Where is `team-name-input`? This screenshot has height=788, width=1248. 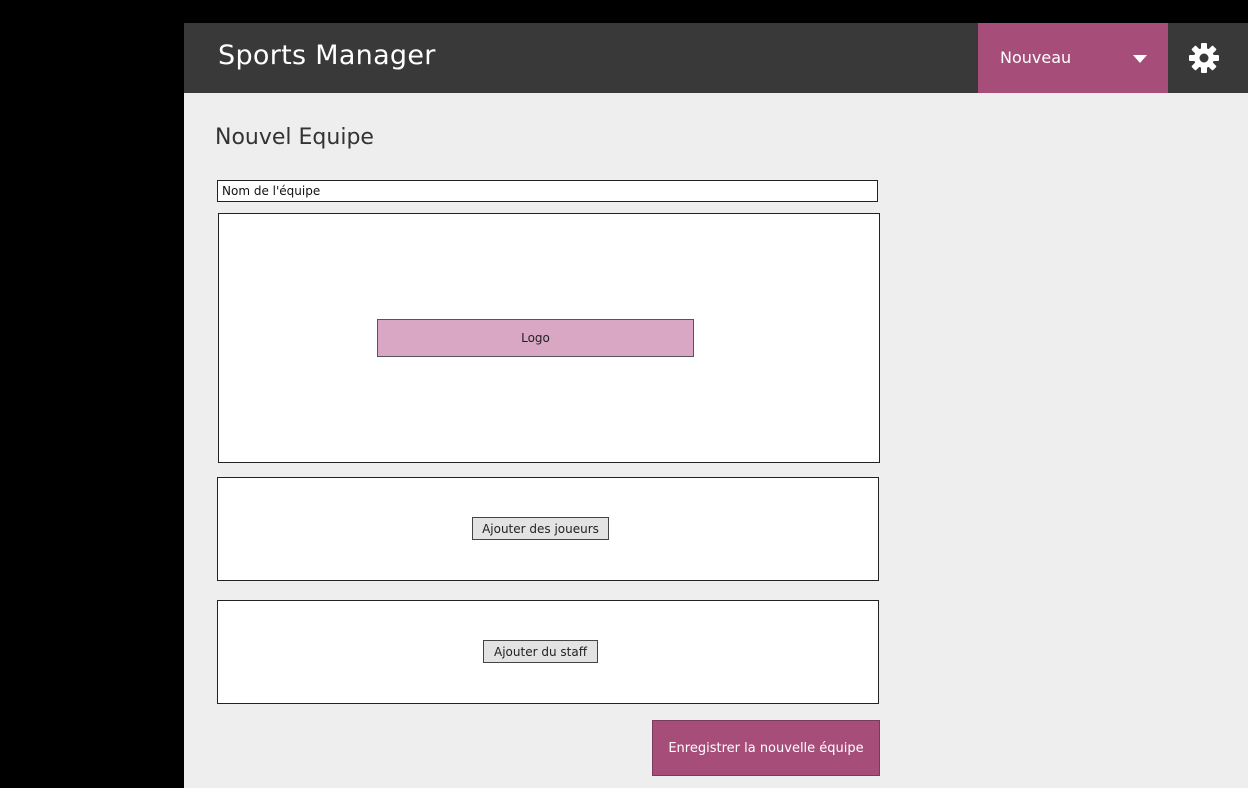
team-name-input is located at coordinates (547, 191).